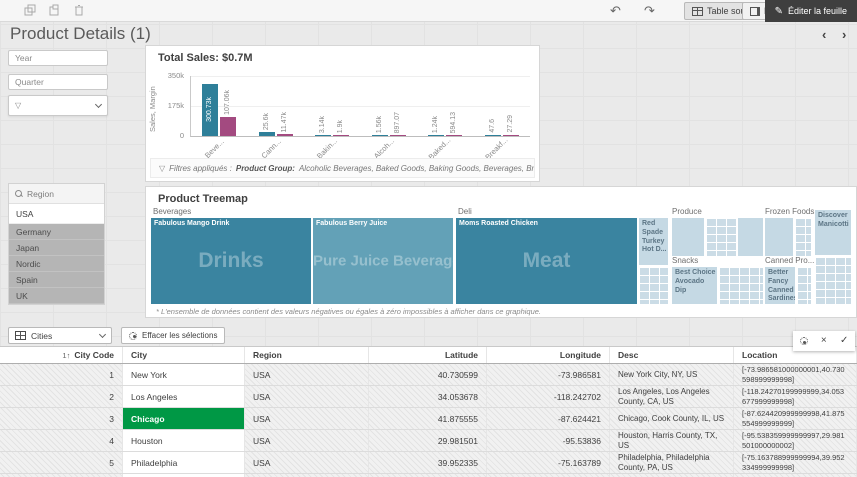 The height and width of the screenshot is (477, 857). Describe the element at coordinates (231, 261) in the screenshot. I see `treemap-block: Fabulous Mango Drink Drinks` at that location.